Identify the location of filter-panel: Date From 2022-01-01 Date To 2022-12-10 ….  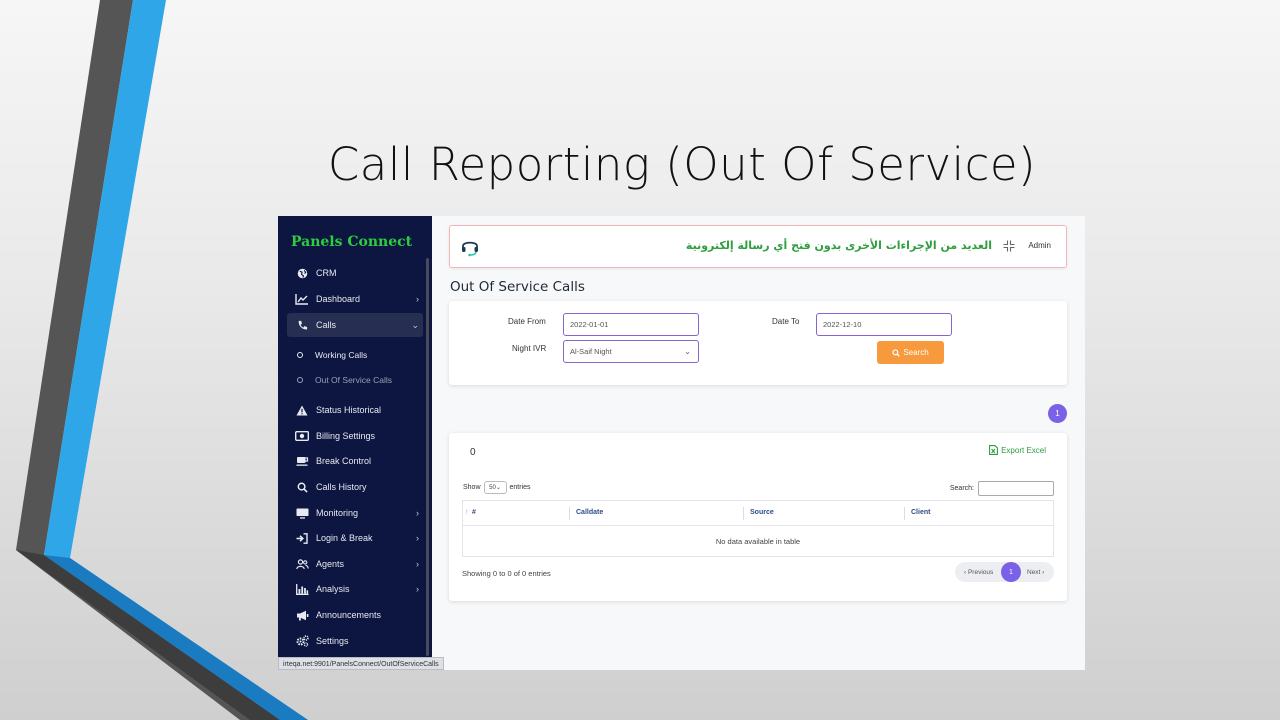
(758, 343).